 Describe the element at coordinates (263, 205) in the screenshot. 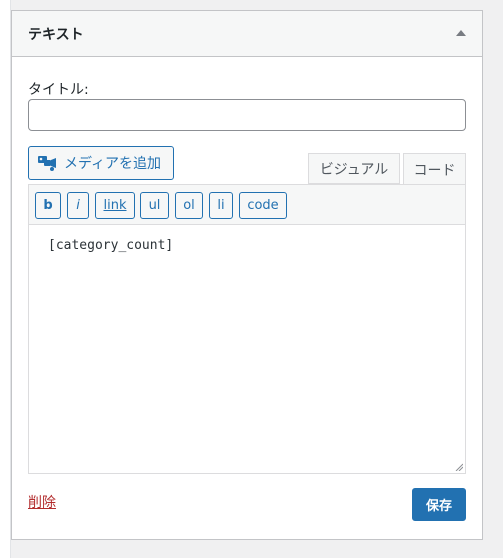

I see `quicktag-code-button: code` at that location.